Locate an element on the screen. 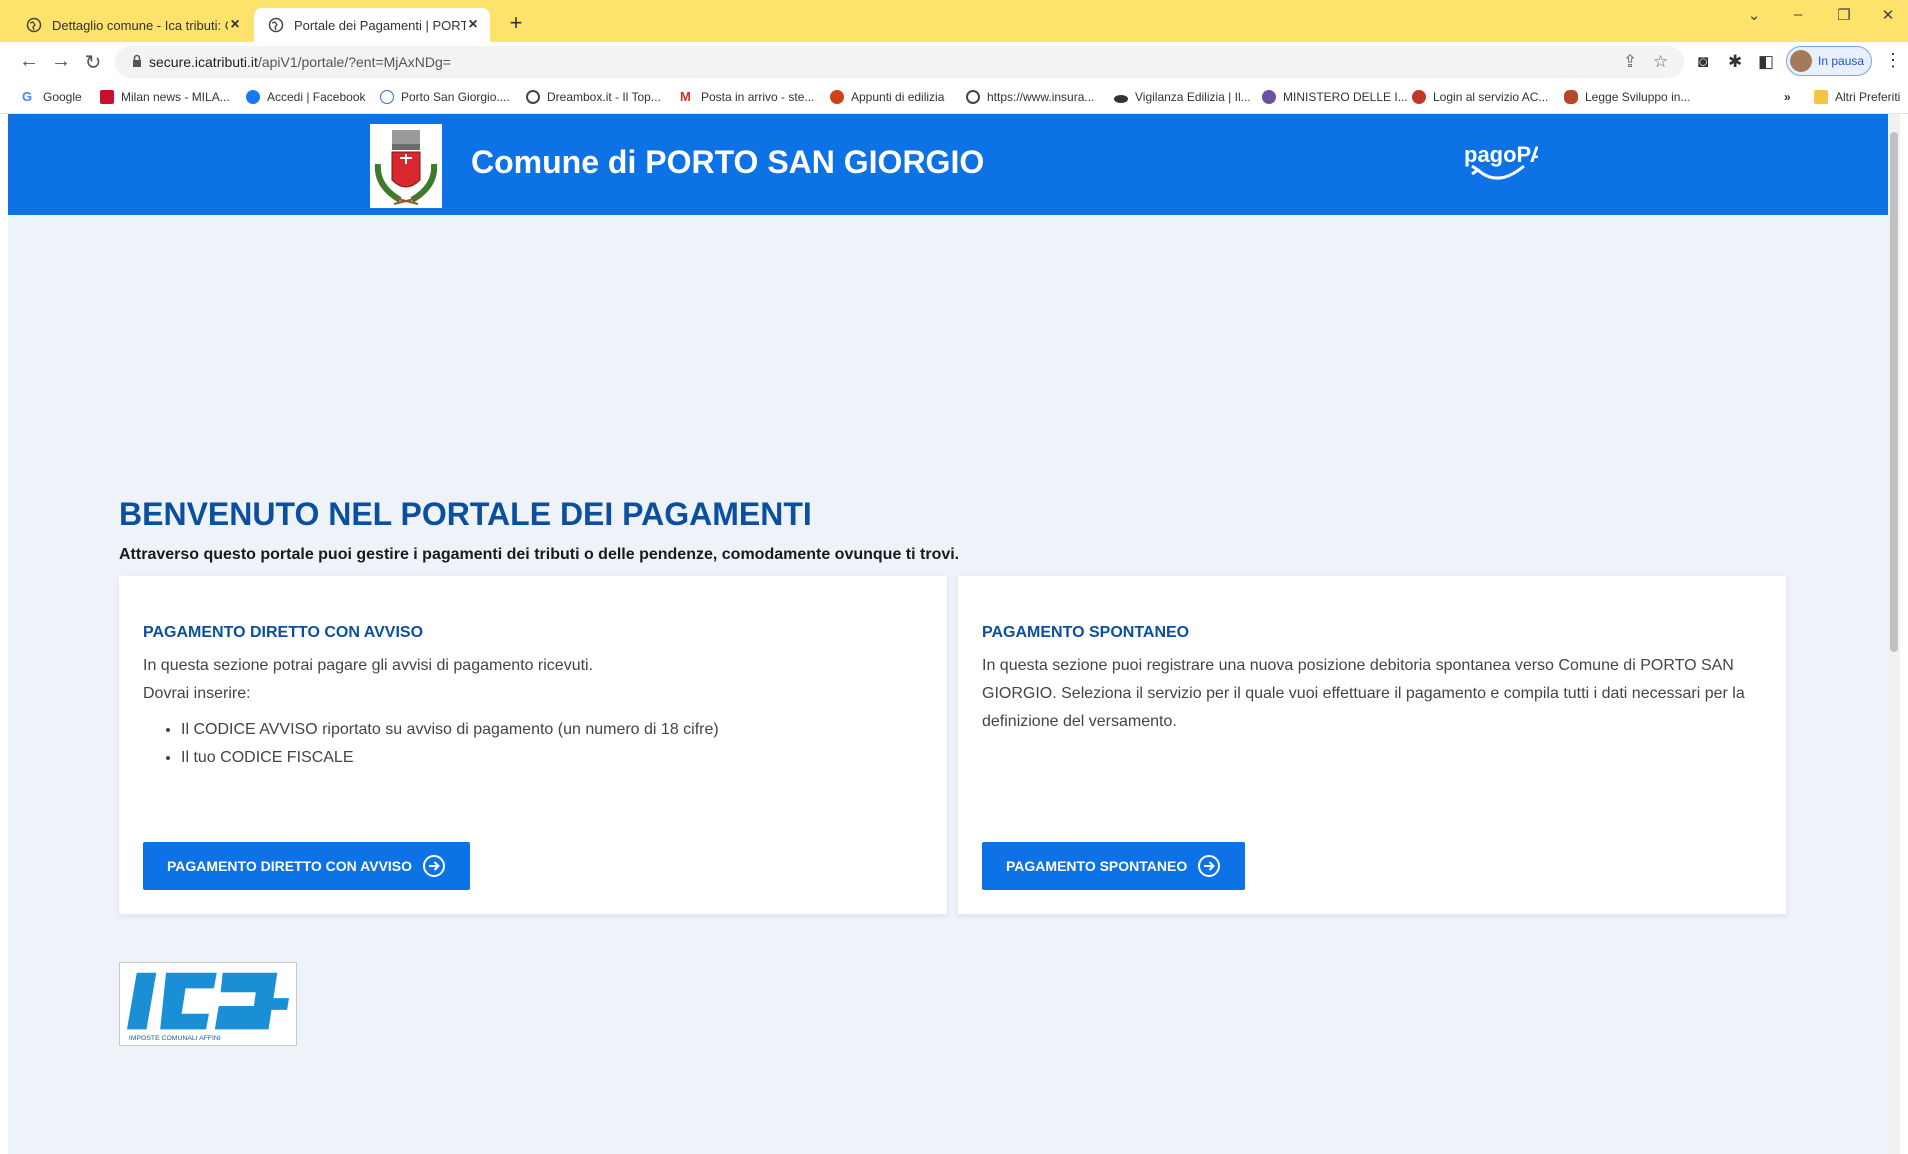 Image resolution: width=1908 pixels, height=1154 pixels. tab-portale-pagamenti: Portale dei Pagamenti | PORTO S × is located at coordinates (372, 25).